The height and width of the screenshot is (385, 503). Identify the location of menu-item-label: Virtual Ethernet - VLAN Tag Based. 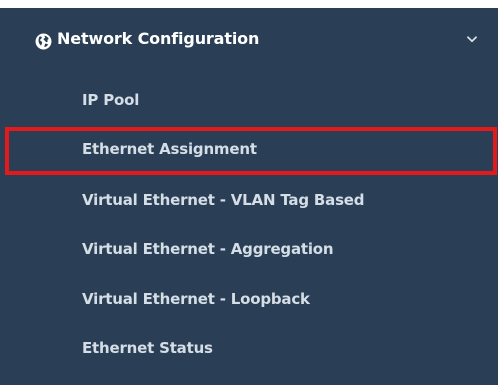
(223, 200).